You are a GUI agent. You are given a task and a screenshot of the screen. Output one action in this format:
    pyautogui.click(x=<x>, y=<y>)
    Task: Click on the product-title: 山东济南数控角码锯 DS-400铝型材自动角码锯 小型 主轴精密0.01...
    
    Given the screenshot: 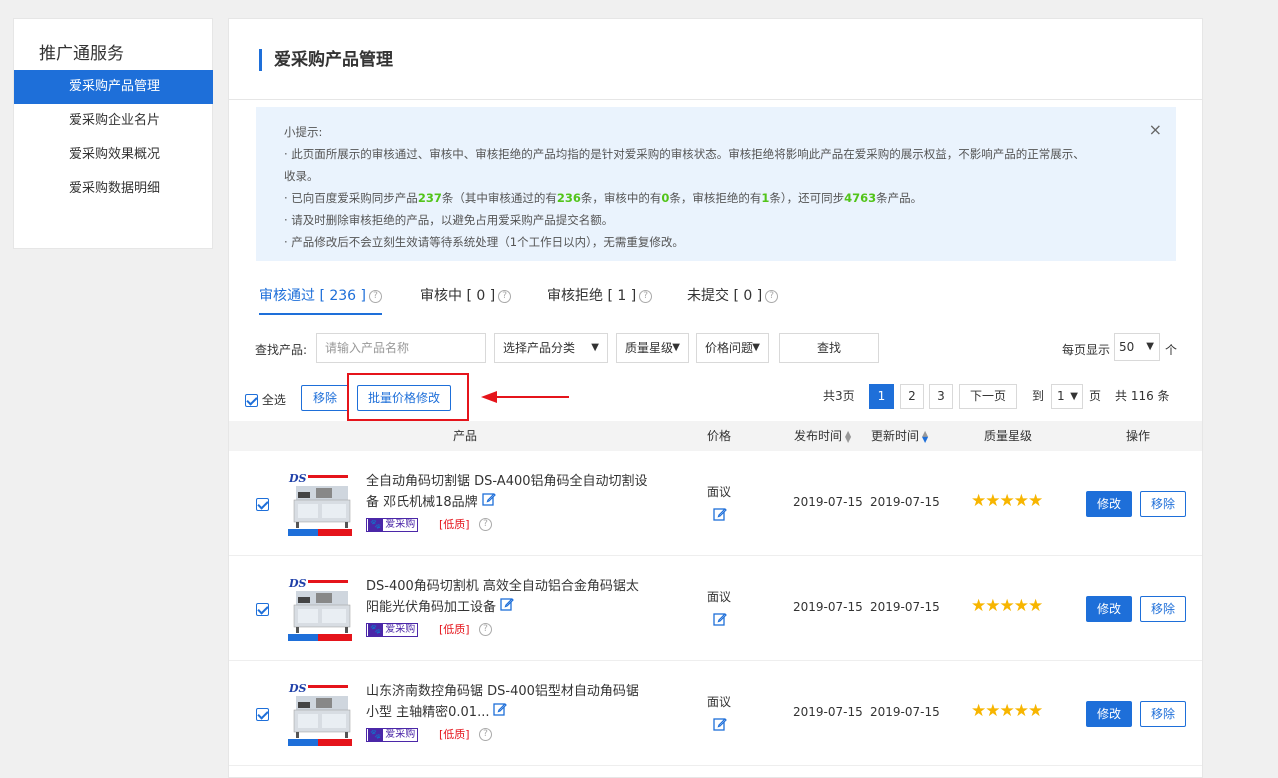 What is the action you would take?
    pyautogui.click(x=508, y=702)
    